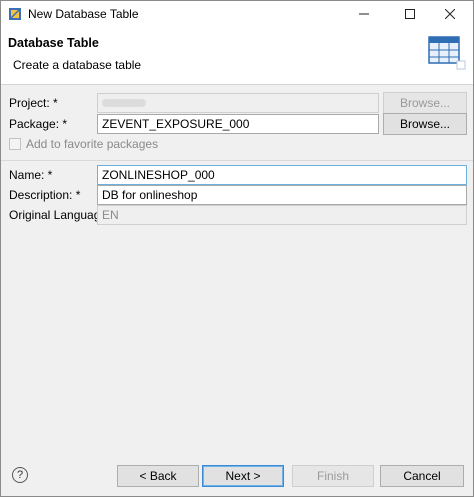 The height and width of the screenshot is (497, 474). I want to click on project-field, so click(238, 103).